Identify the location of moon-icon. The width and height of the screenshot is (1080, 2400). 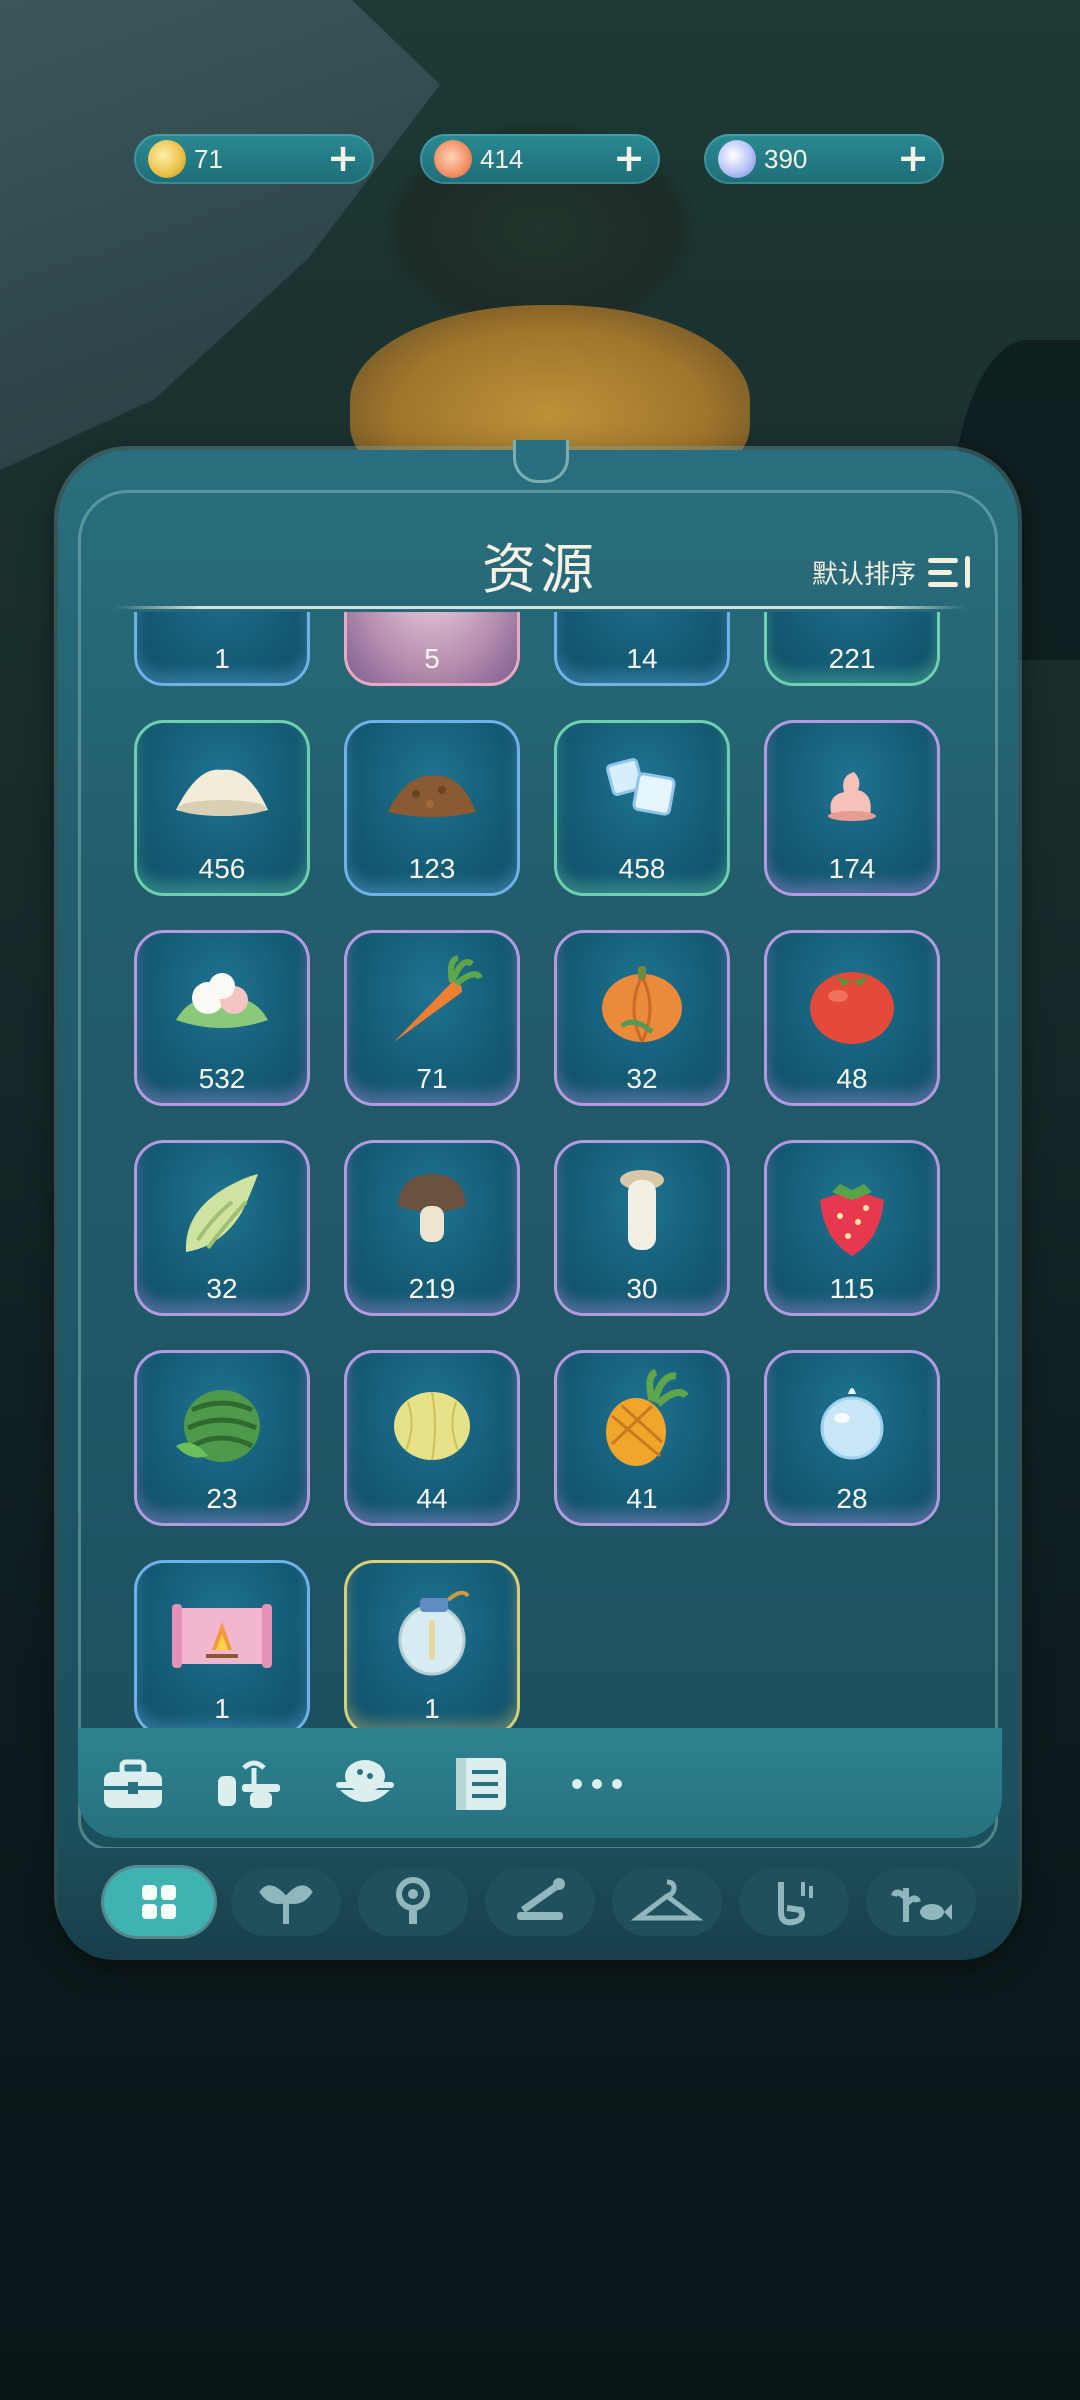
(737, 159).